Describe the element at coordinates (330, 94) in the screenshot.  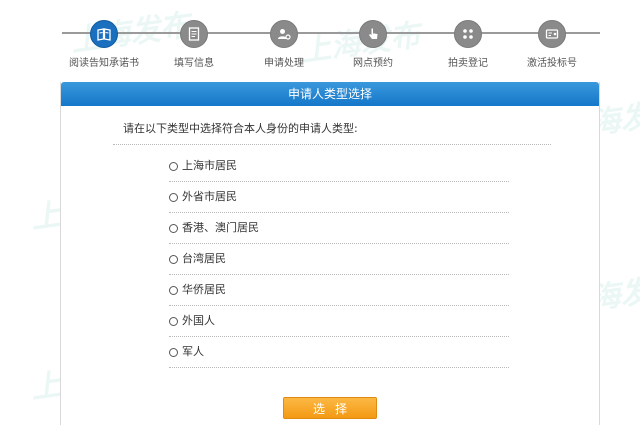
I see `panel-title: 申请人类型选择` at that location.